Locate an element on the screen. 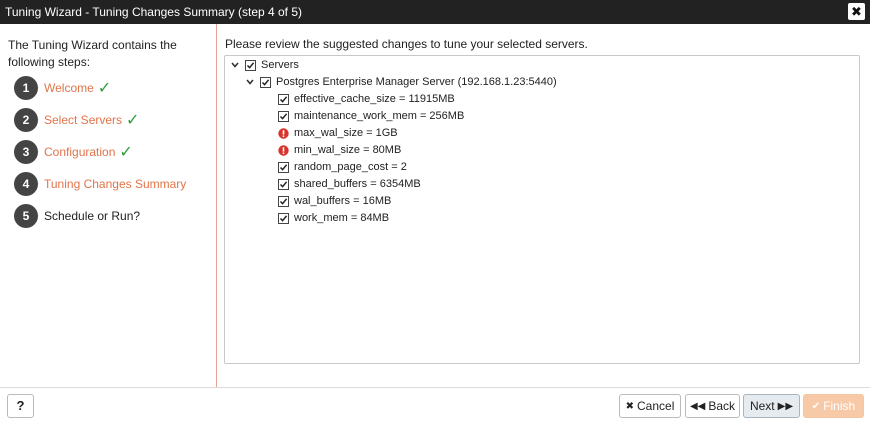 This screenshot has height=425, width=870. dialog-footer: ? ✖ Cancel ◀◀ Back Next ▶▶ ✔ Finish is located at coordinates (435, 406).